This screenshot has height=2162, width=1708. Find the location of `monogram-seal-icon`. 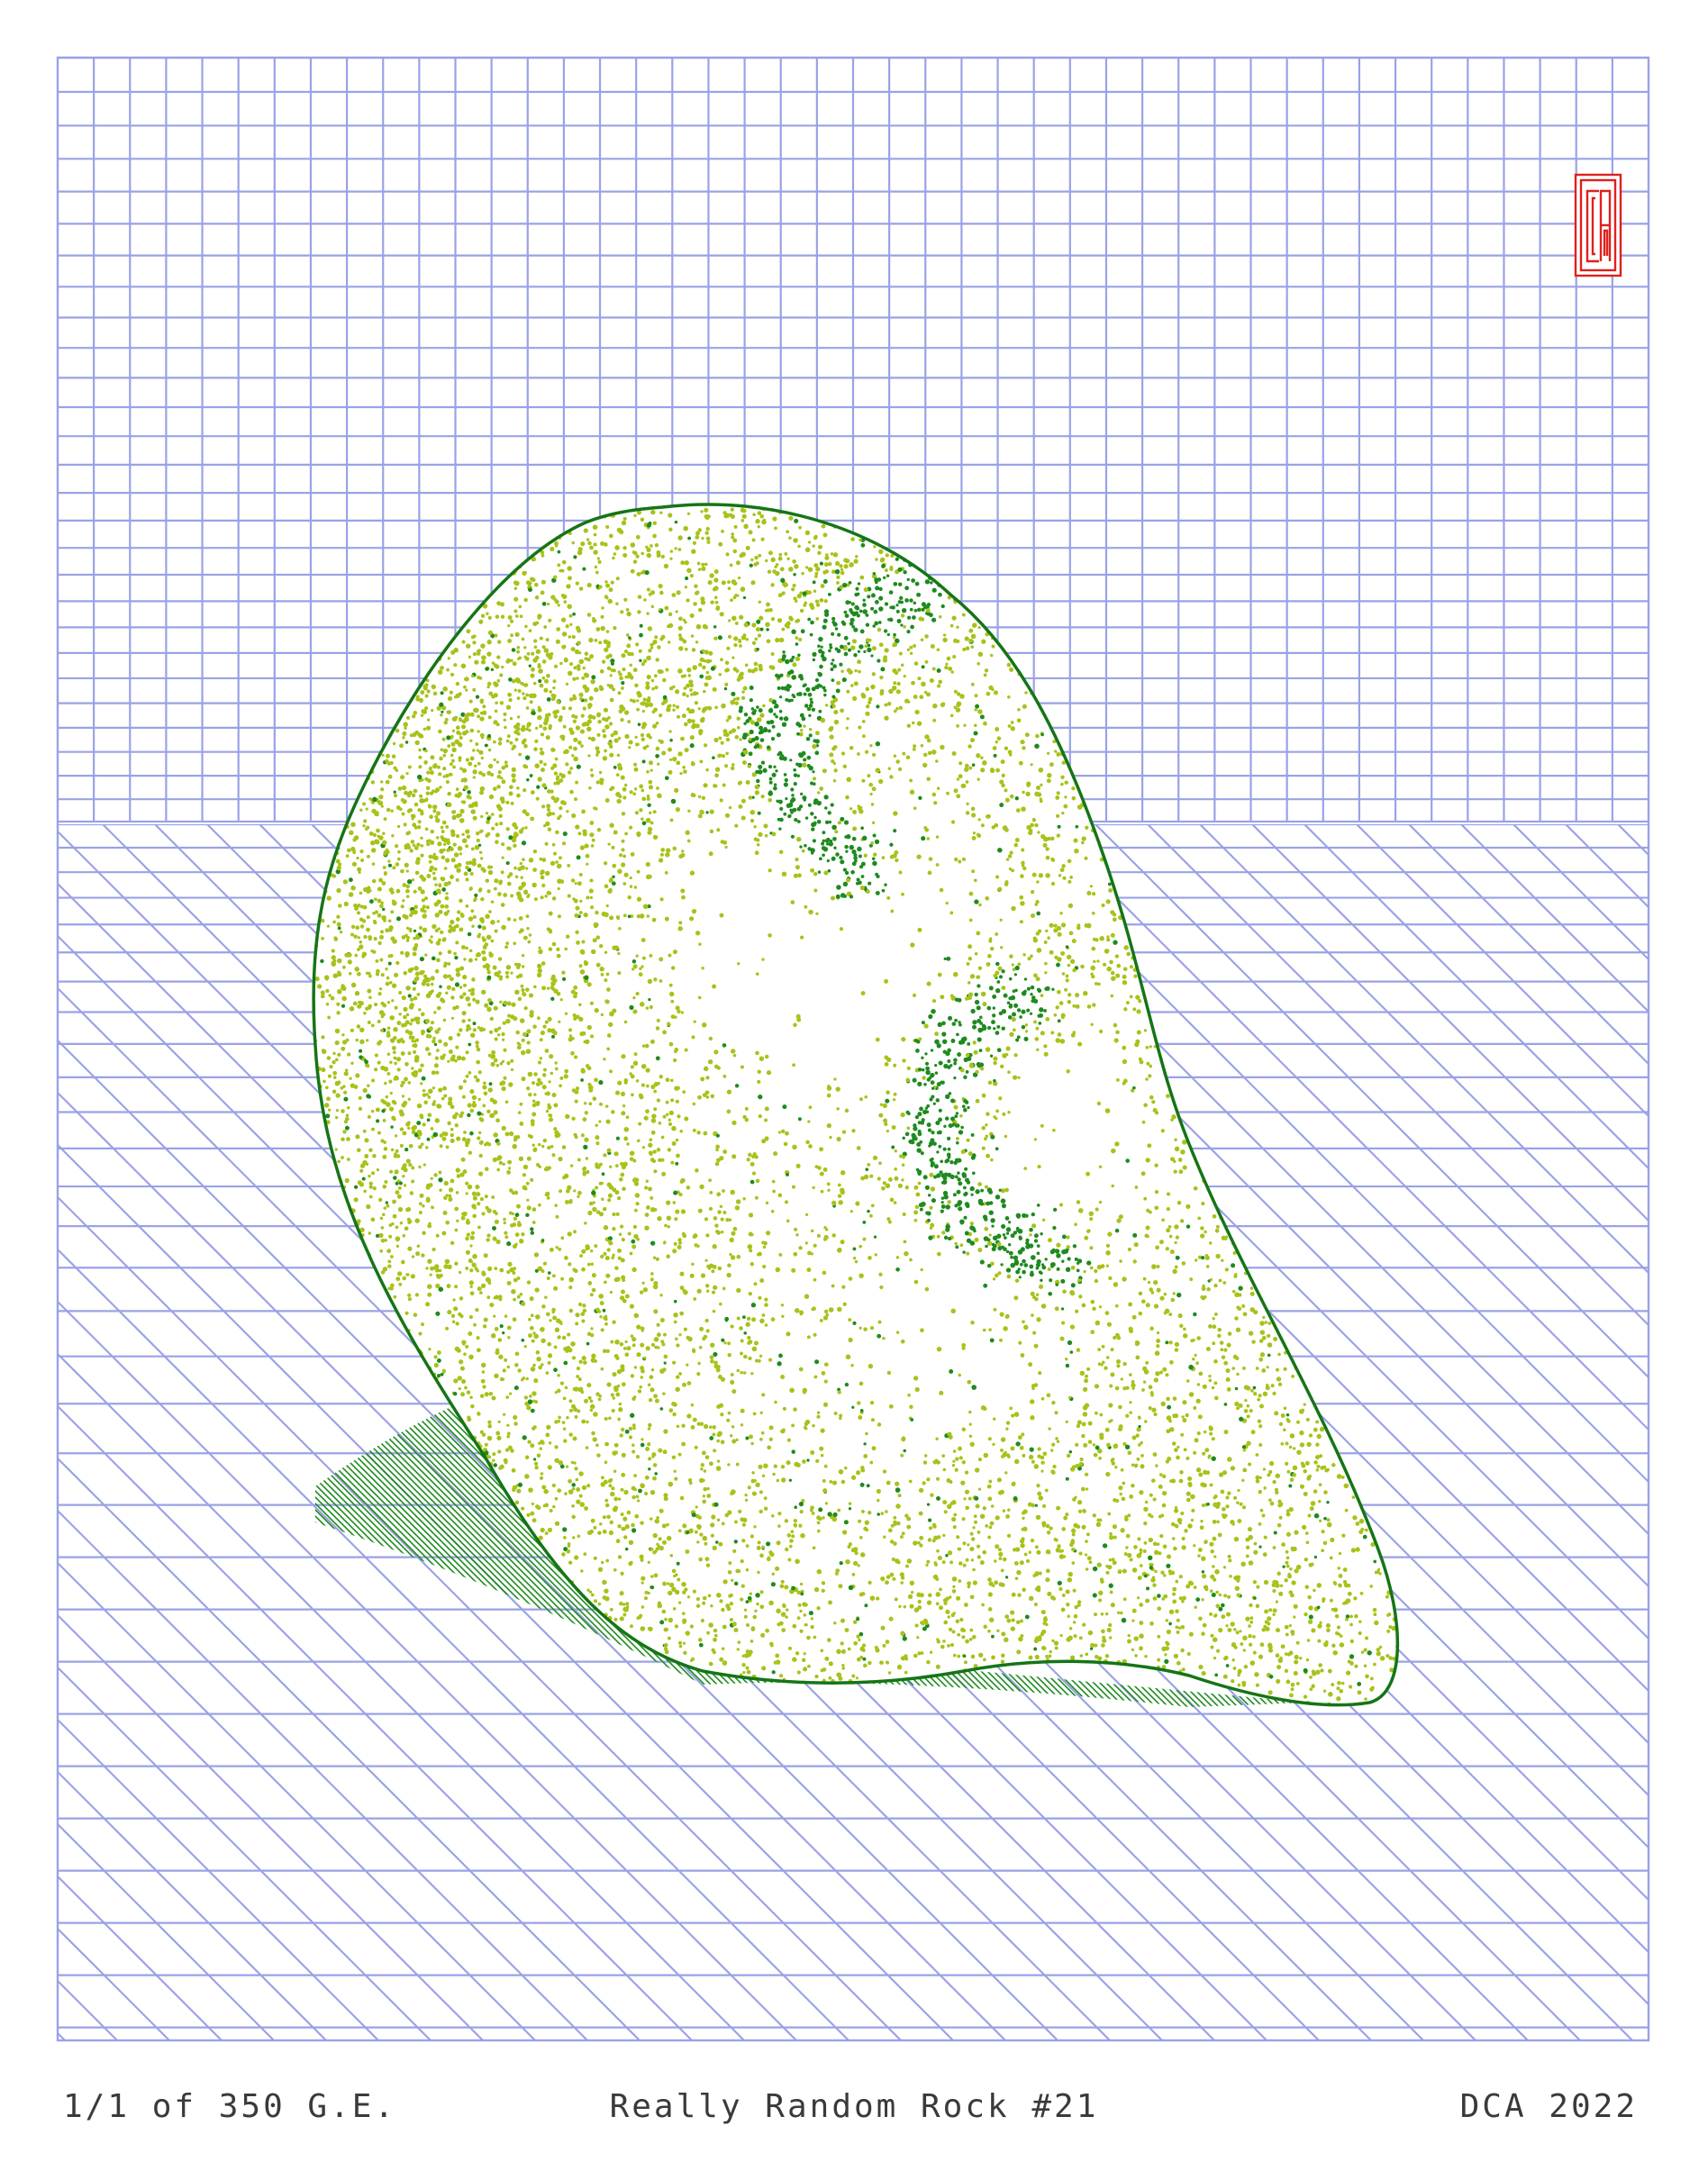

monogram-seal-icon is located at coordinates (1598, 225).